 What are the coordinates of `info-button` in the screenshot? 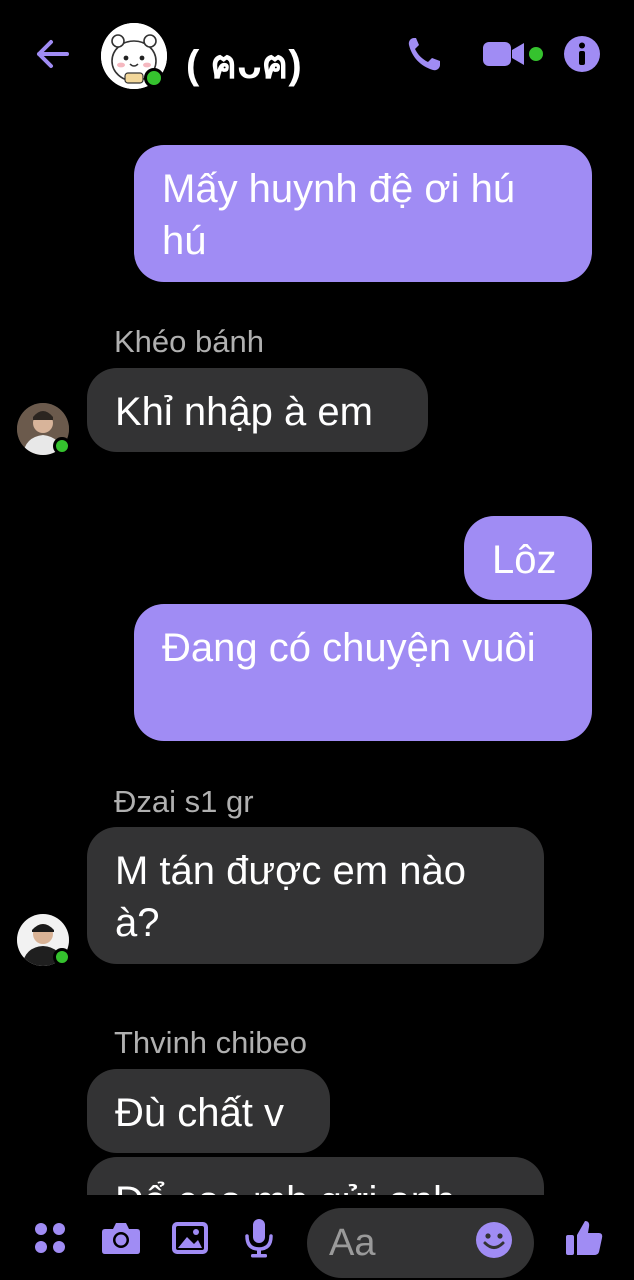 It's located at (582, 54).